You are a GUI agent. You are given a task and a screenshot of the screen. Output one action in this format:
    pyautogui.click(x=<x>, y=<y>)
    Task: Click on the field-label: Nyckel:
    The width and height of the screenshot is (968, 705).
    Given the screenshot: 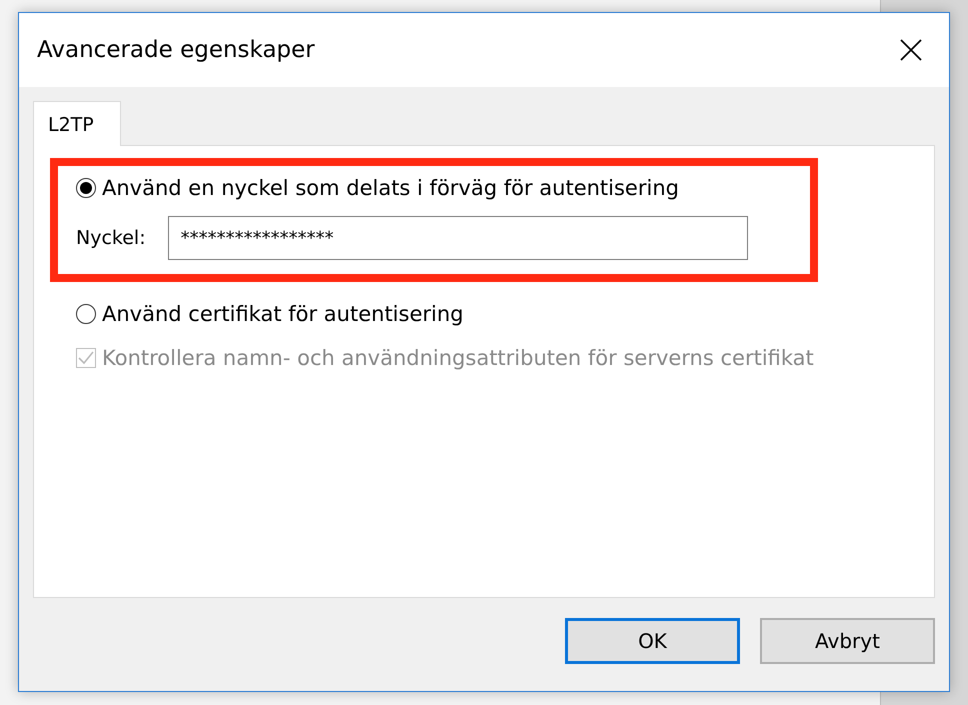 What is the action you would take?
    pyautogui.click(x=111, y=238)
    